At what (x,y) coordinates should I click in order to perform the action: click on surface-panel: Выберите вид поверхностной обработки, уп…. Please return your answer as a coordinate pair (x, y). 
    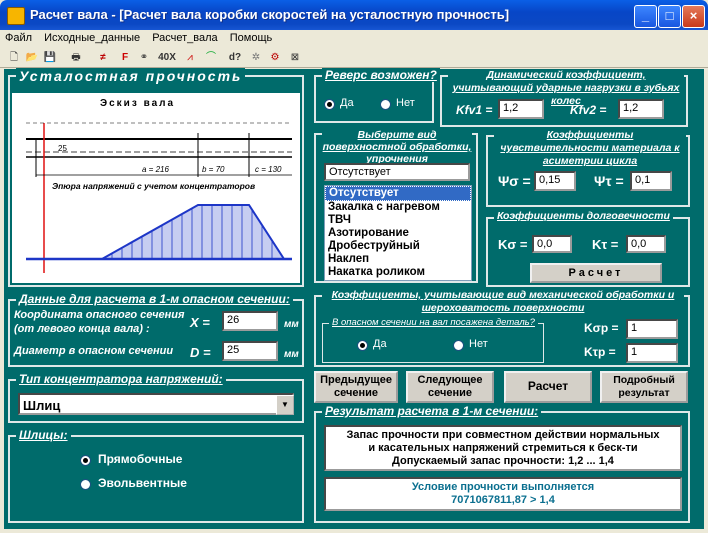
    Looking at the image, I should click on (396, 206).